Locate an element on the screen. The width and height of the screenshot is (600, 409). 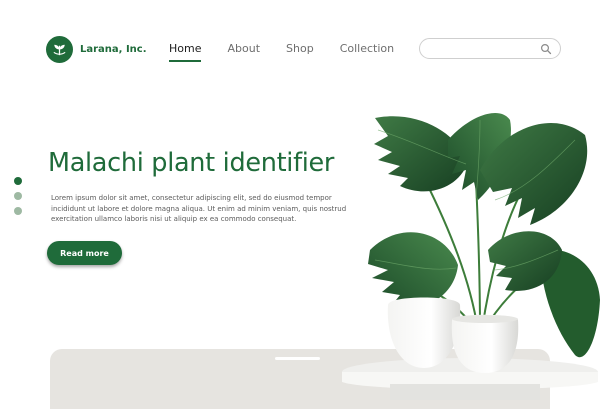
carousel-dots is located at coordinates (18, 199).